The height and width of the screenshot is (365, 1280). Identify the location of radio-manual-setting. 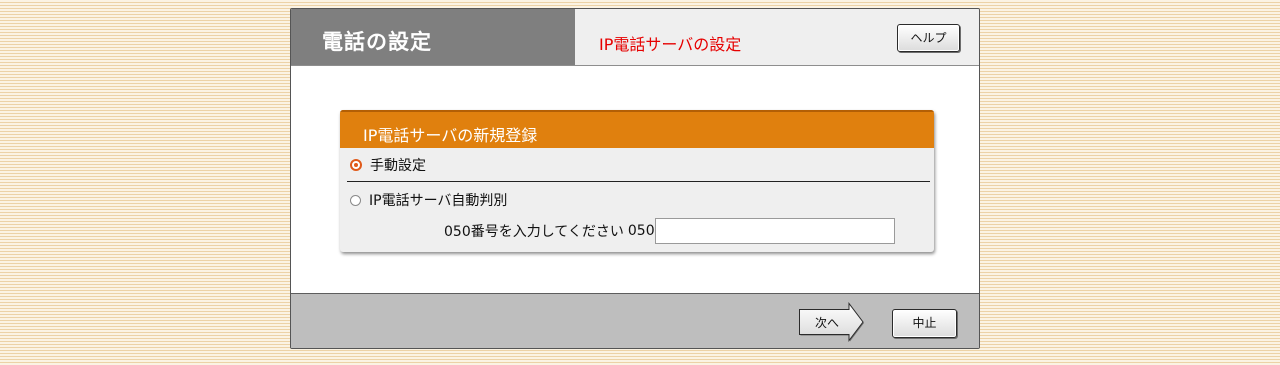
(356, 165).